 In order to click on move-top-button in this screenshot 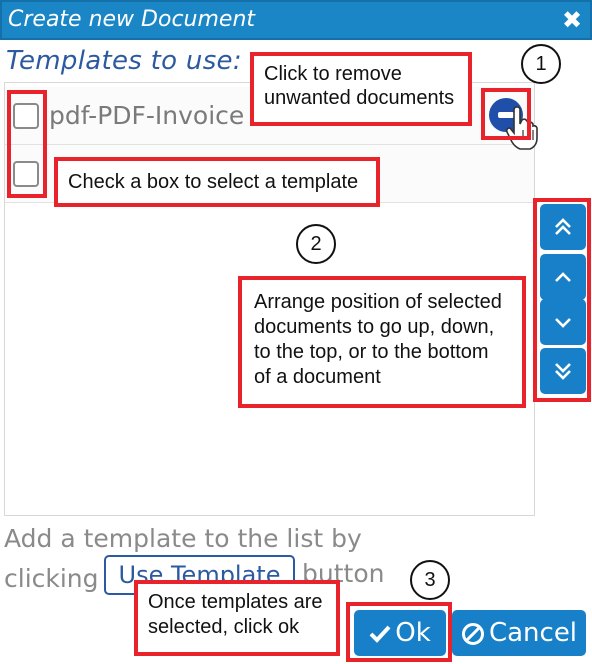, I will do `click(563, 227)`.